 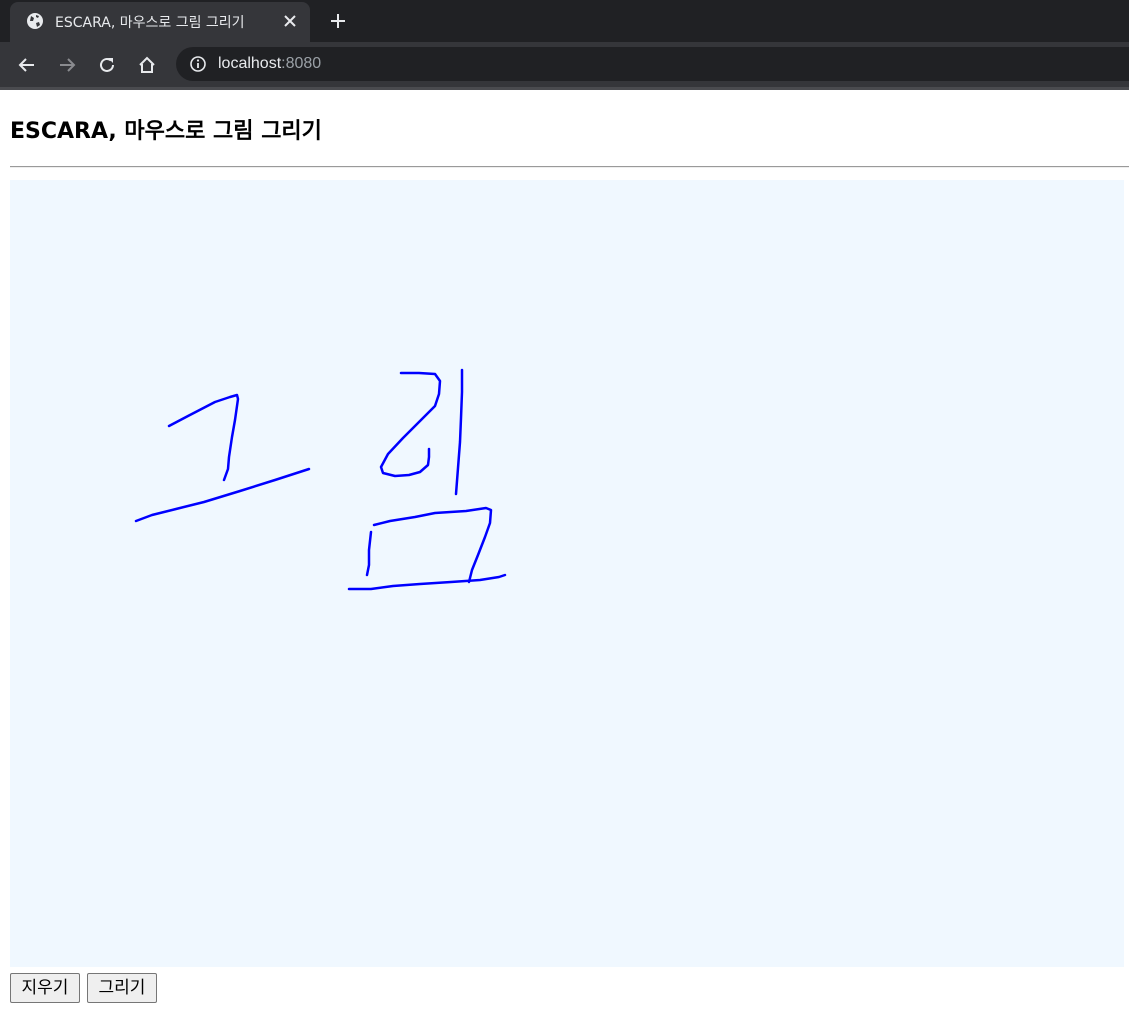 I want to click on stroke-g1-top, so click(x=203, y=437).